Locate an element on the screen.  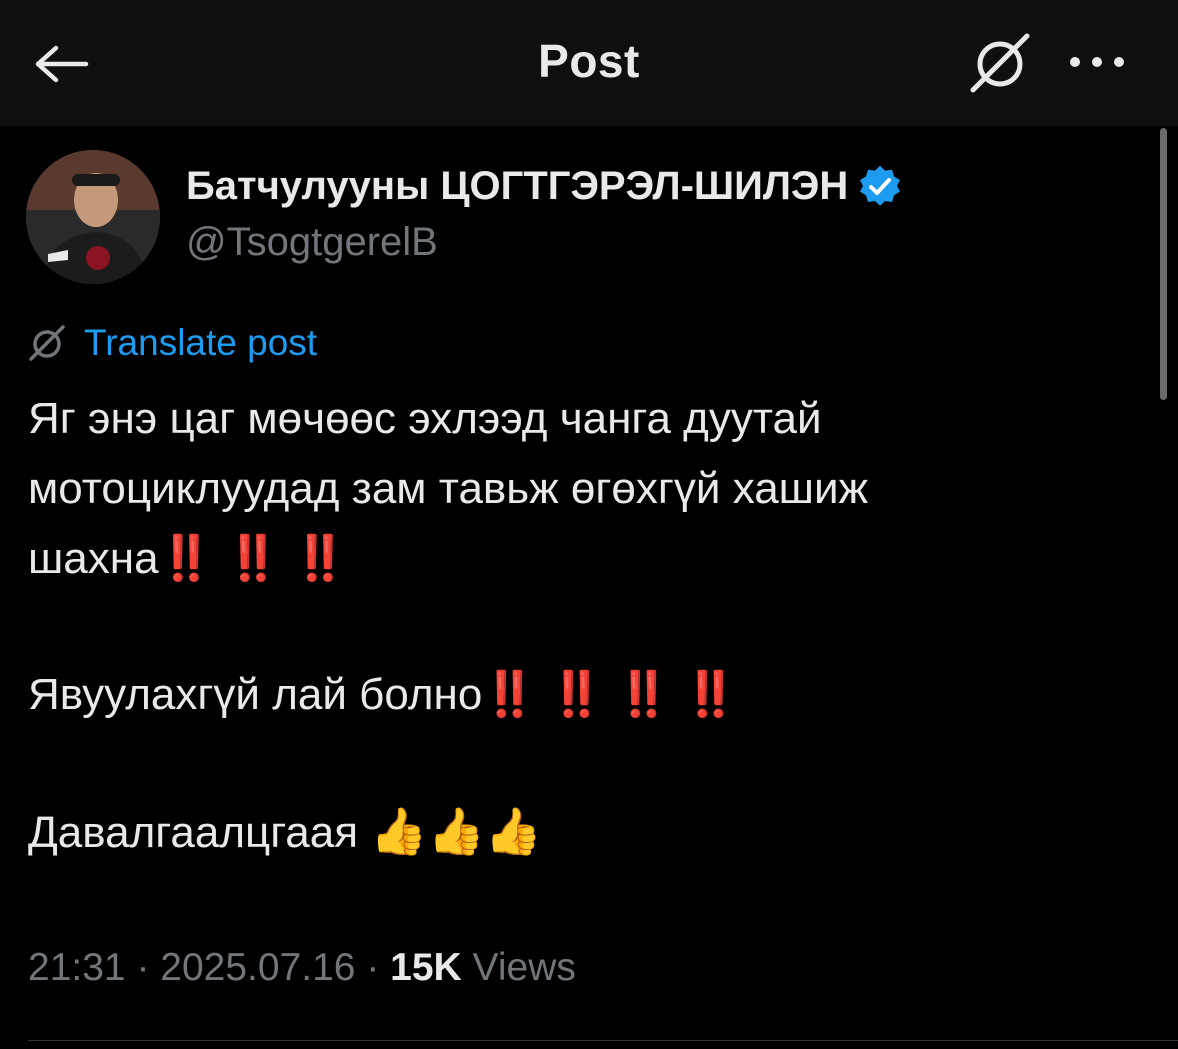
views-count: 15K is located at coordinates (426, 967).